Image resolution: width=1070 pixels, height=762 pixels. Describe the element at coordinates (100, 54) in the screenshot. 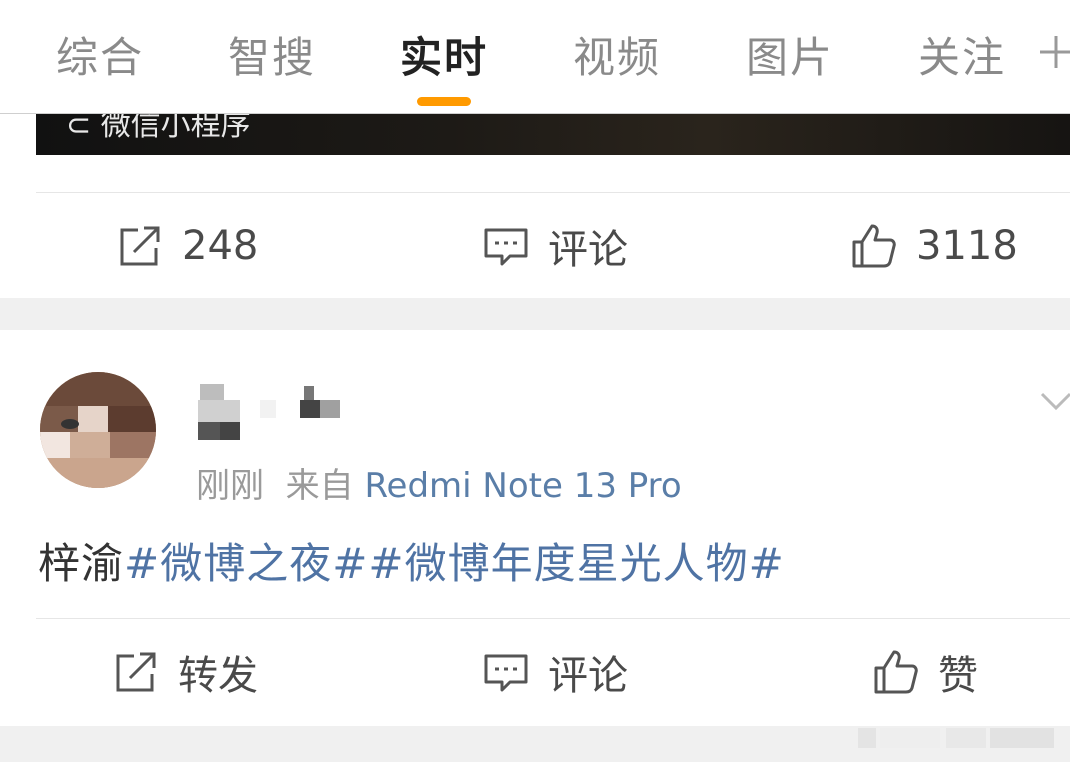

I see `tab-comprehensive: 综合` at that location.